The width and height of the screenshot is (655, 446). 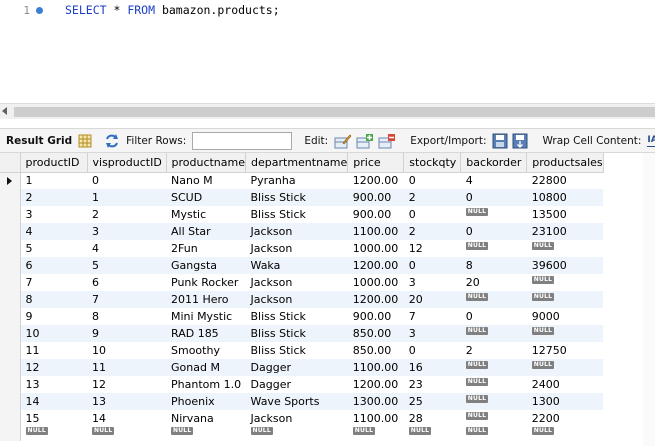 I want to click on table-row: 14 13 Phoenix Wave Sports 1300.00 25 NULL 1300, so click(x=302, y=401).